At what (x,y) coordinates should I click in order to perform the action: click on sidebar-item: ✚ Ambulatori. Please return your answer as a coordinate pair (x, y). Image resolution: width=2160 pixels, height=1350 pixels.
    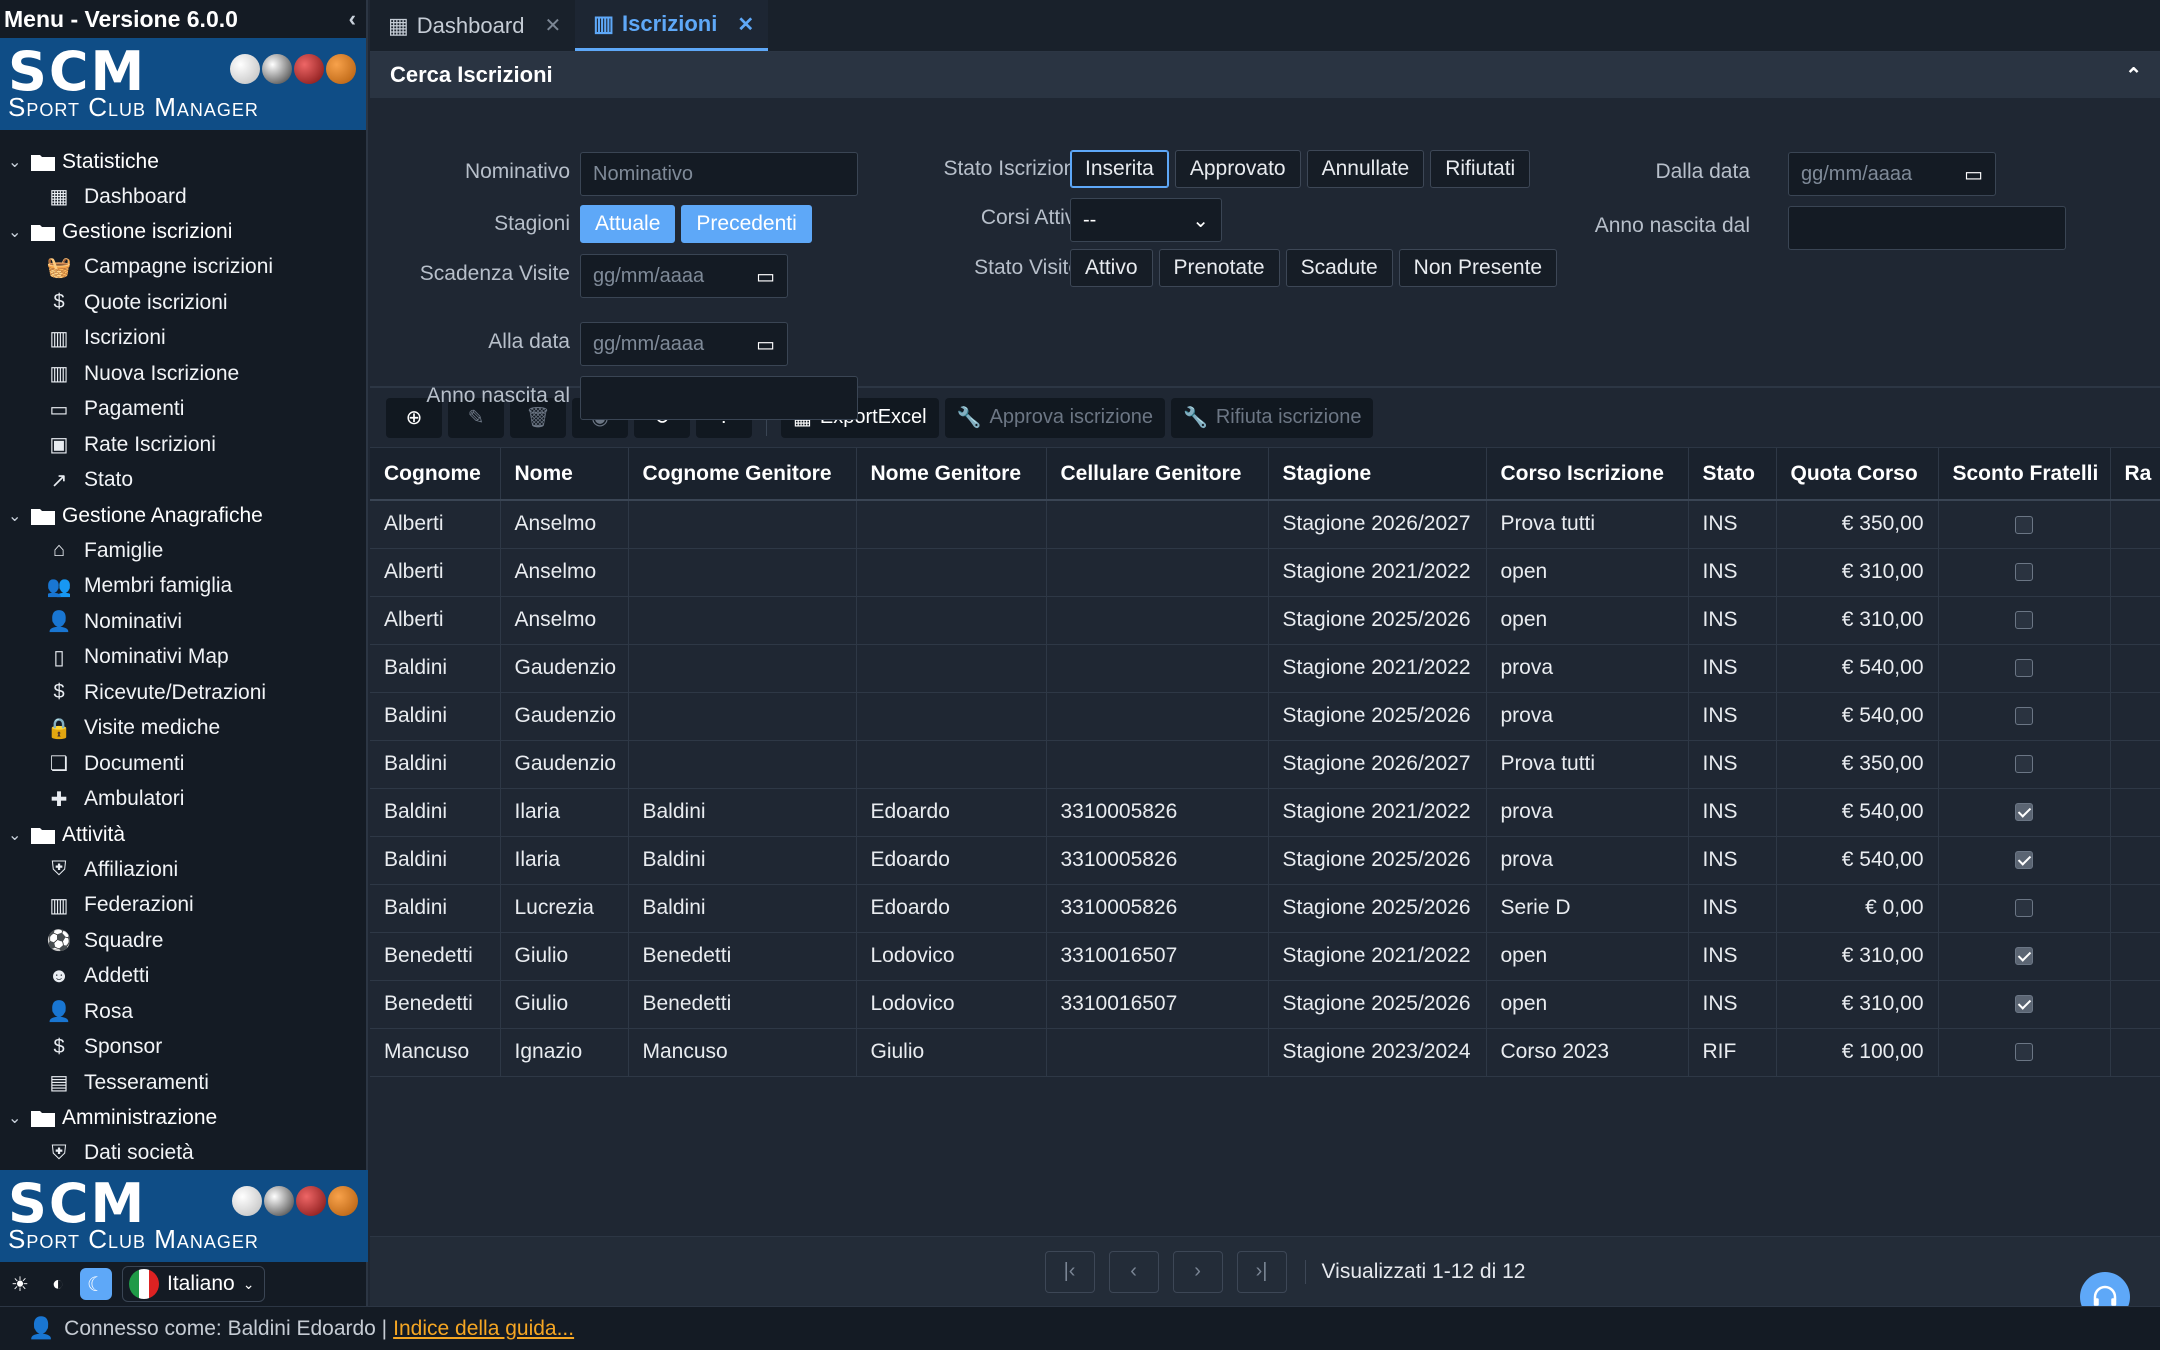
    Looking at the image, I should click on (183, 800).